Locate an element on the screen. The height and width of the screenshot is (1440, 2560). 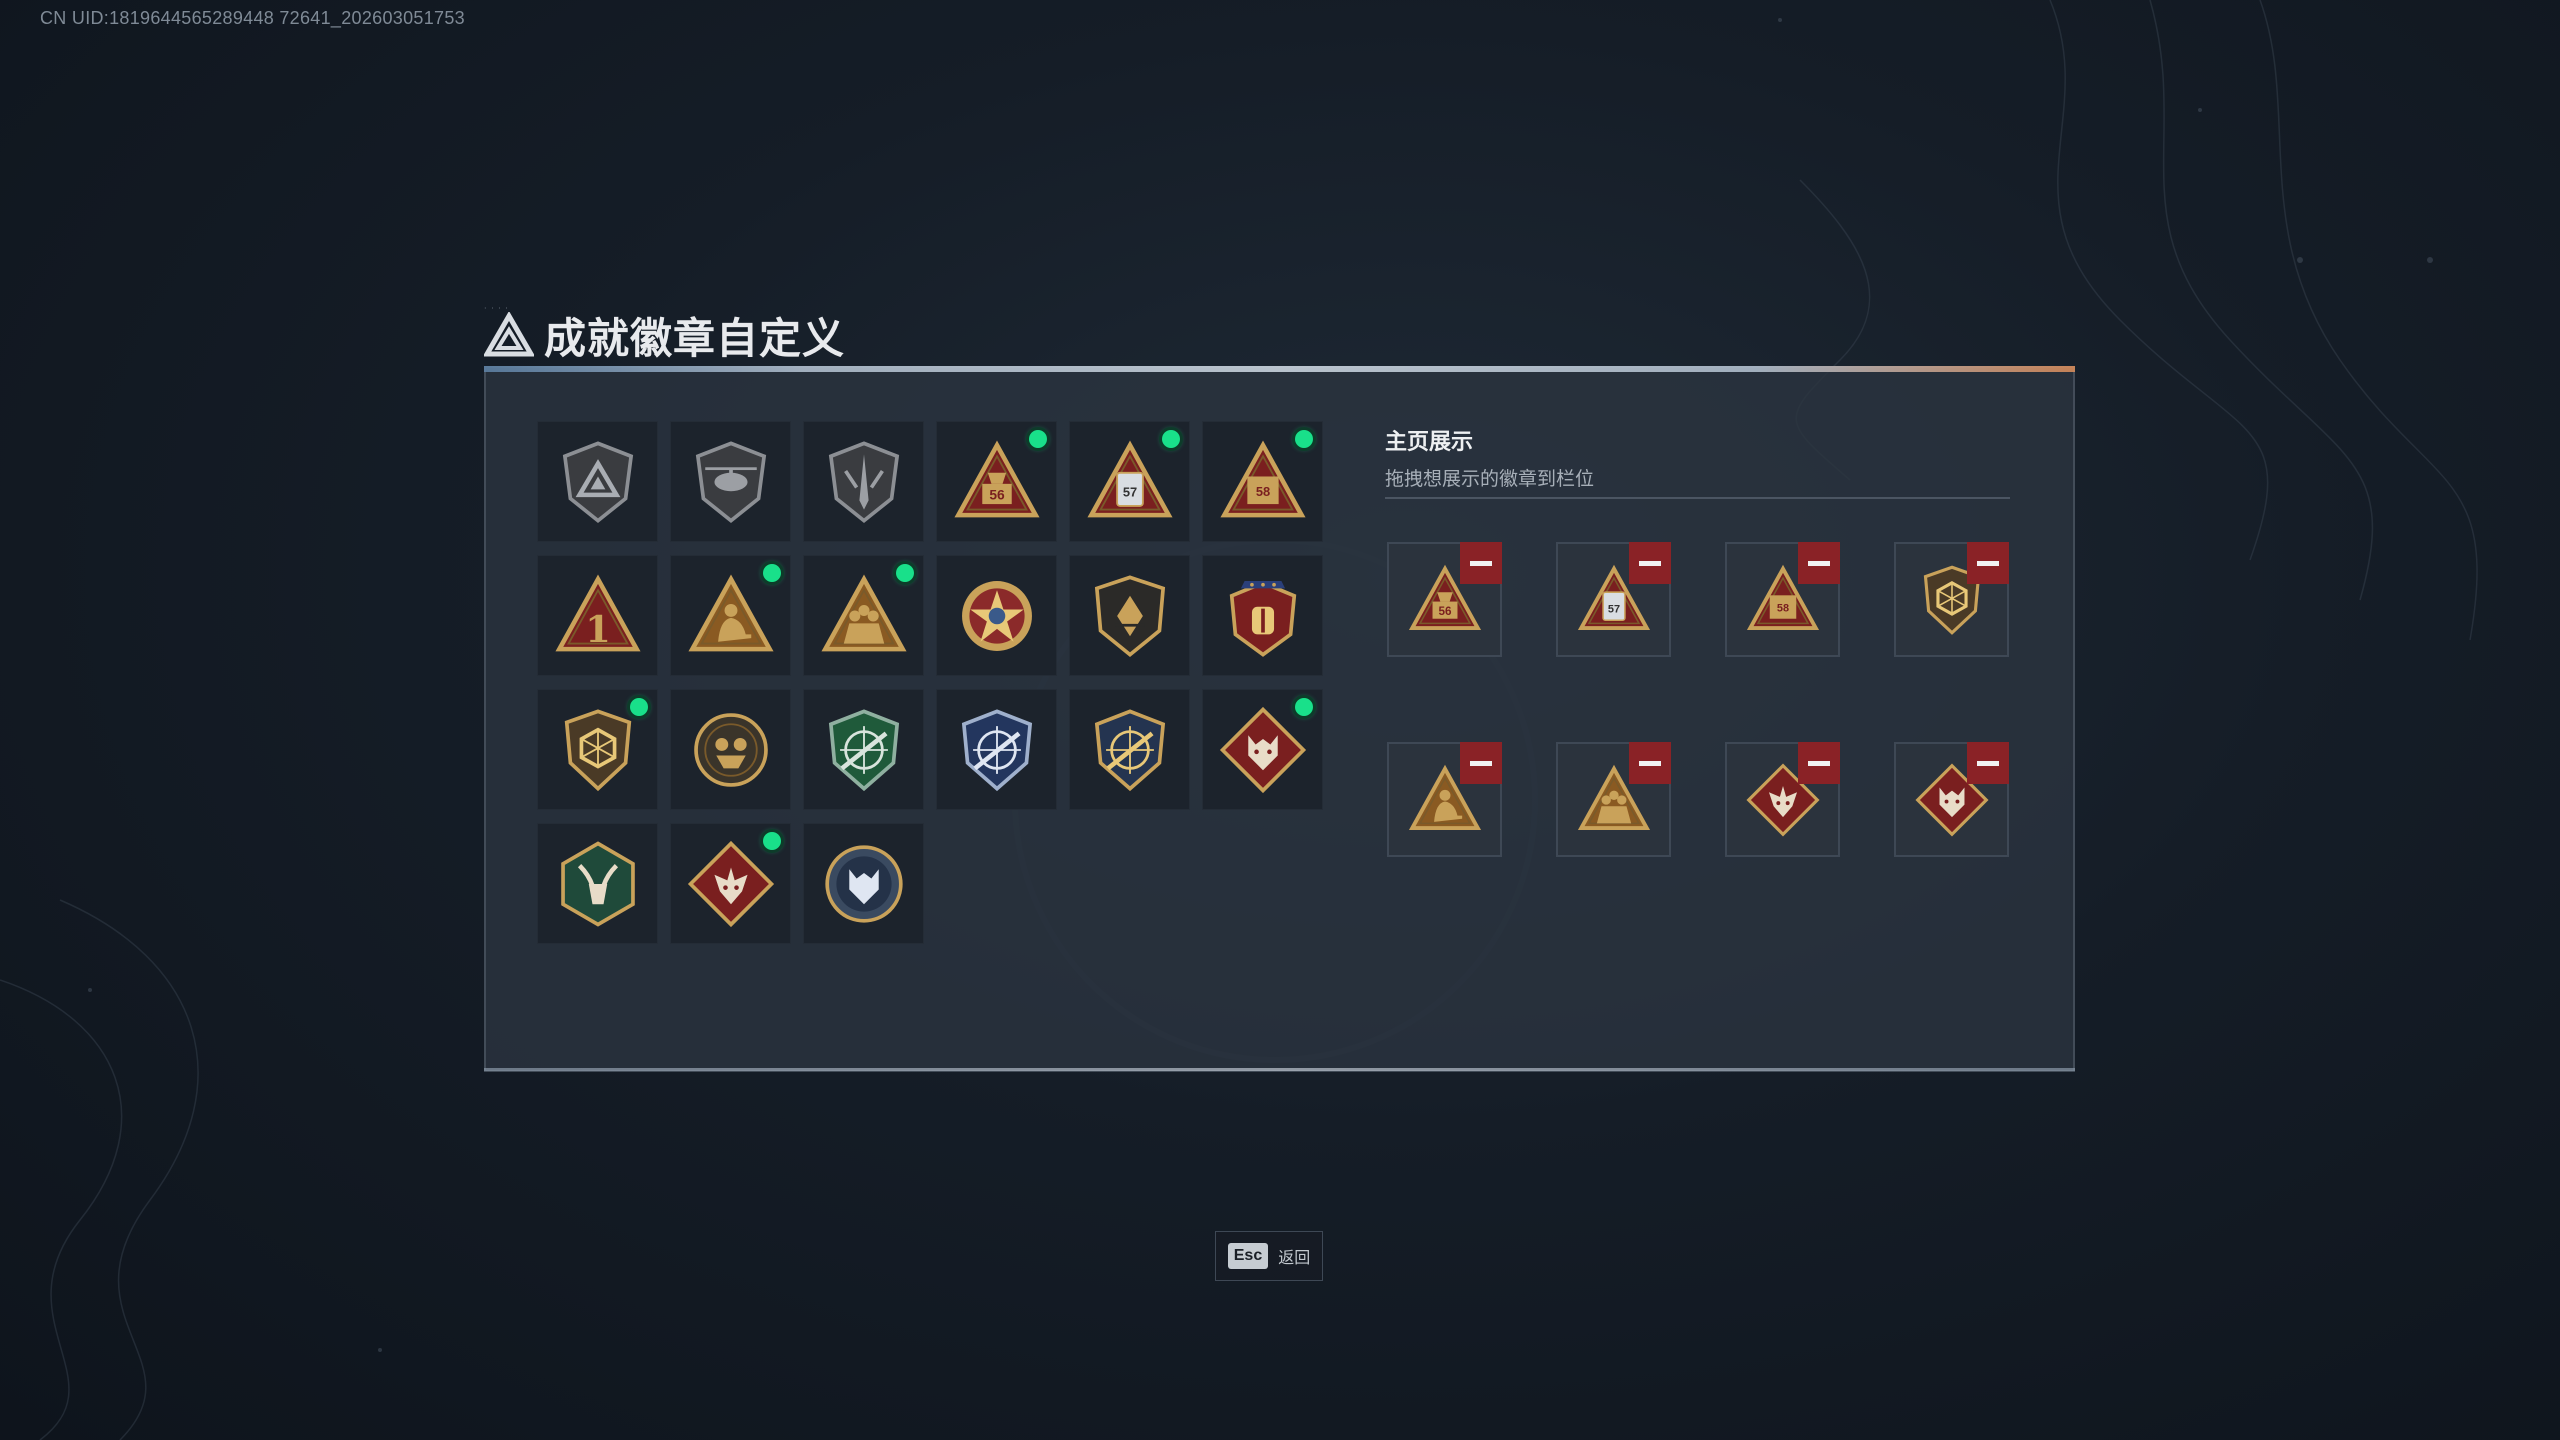
showcase-slots: 56 57 58 is located at coordinates (1698, 699).